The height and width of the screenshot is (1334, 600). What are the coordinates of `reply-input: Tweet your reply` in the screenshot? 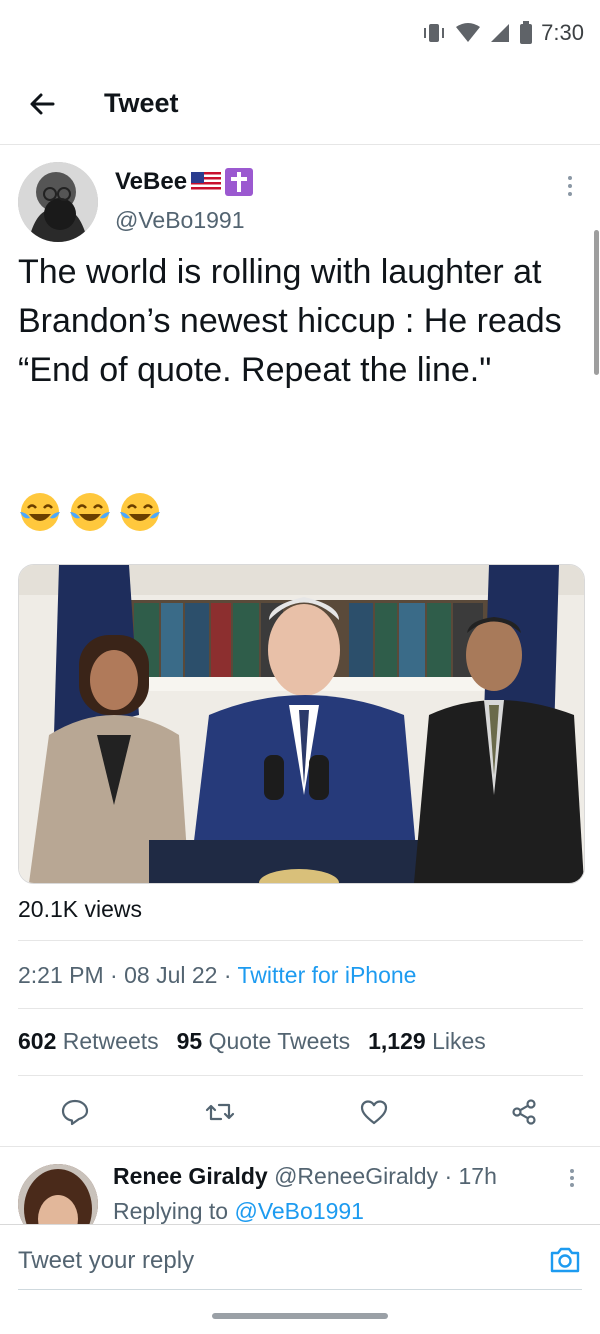 It's located at (106, 1261).